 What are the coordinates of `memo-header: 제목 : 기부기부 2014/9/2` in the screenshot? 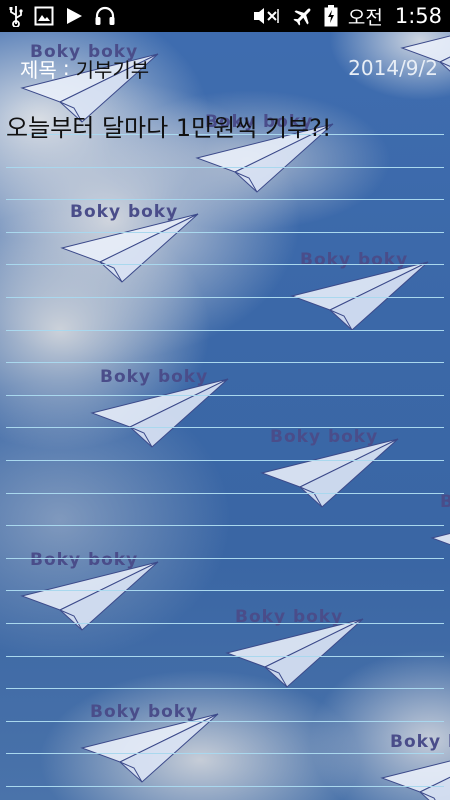 It's located at (229, 68).